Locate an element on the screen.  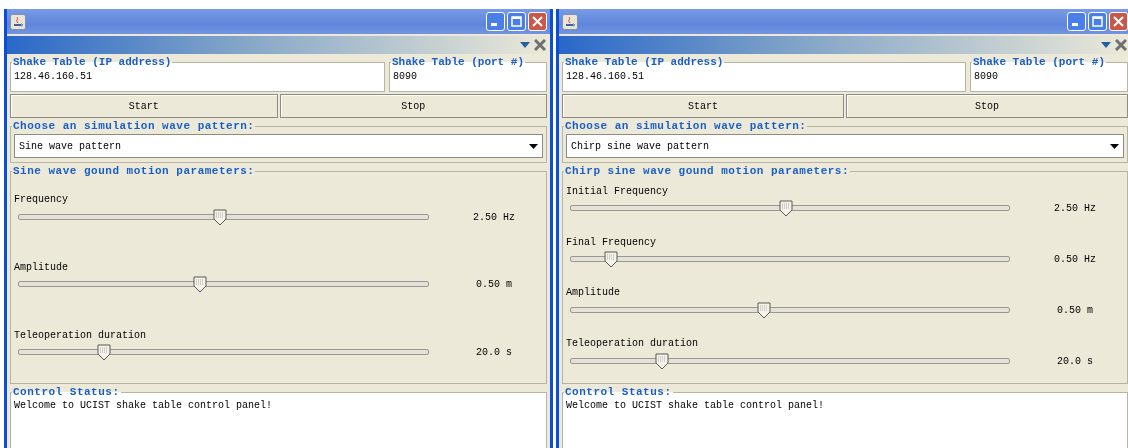
group-label: Sine wave gound motion parameters: is located at coordinates (134, 171).